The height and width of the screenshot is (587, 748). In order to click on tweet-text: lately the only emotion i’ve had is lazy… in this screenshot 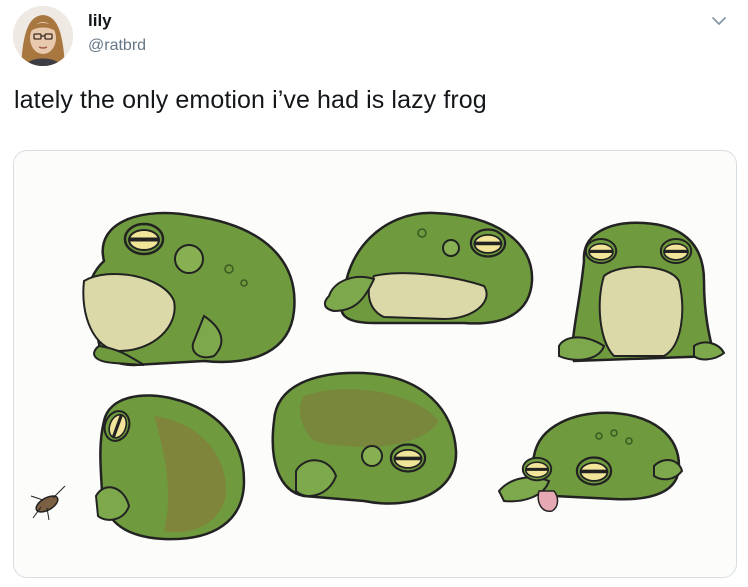, I will do `click(250, 100)`.